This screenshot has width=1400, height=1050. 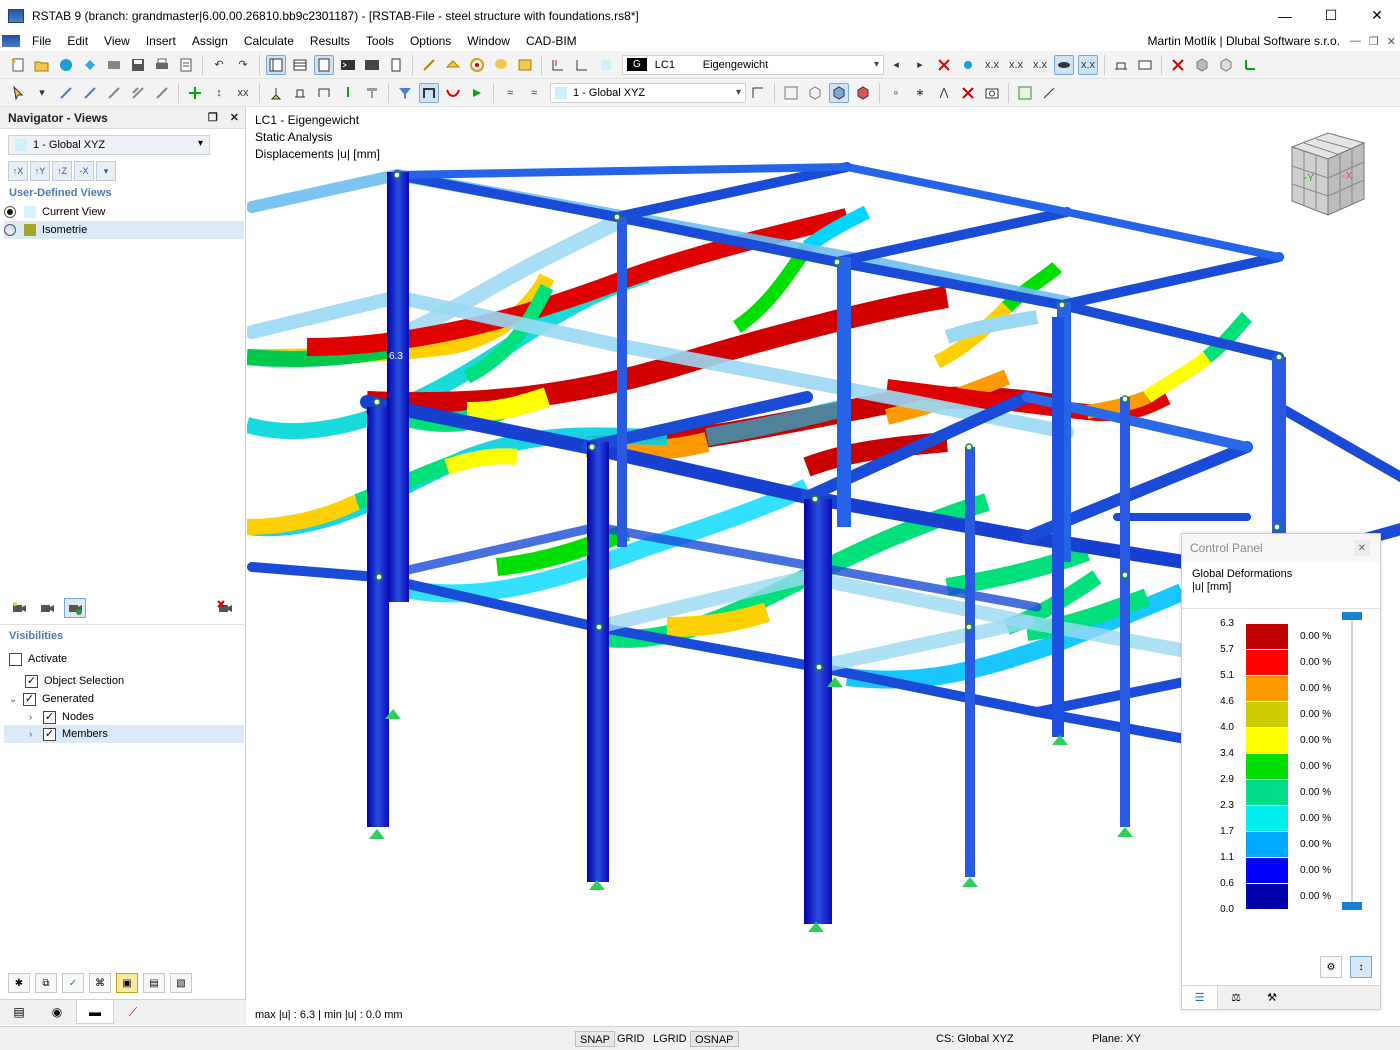 What do you see at coordinates (49, 734) in the screenshot?
I see `members-checkbox: ✓` at bounding box center [49, 734].